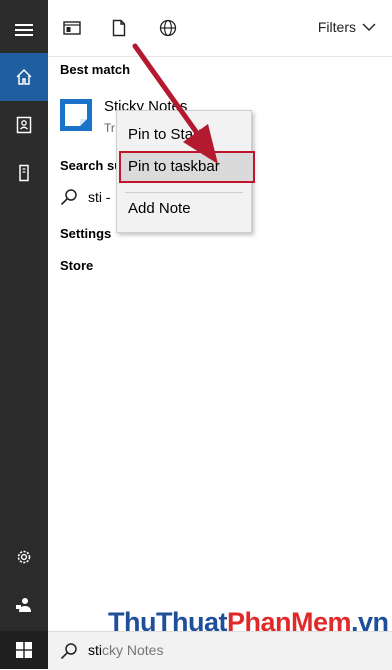 The image size is (392, 670). I want to click on best-match-heading: Best match, so click(95, 69).